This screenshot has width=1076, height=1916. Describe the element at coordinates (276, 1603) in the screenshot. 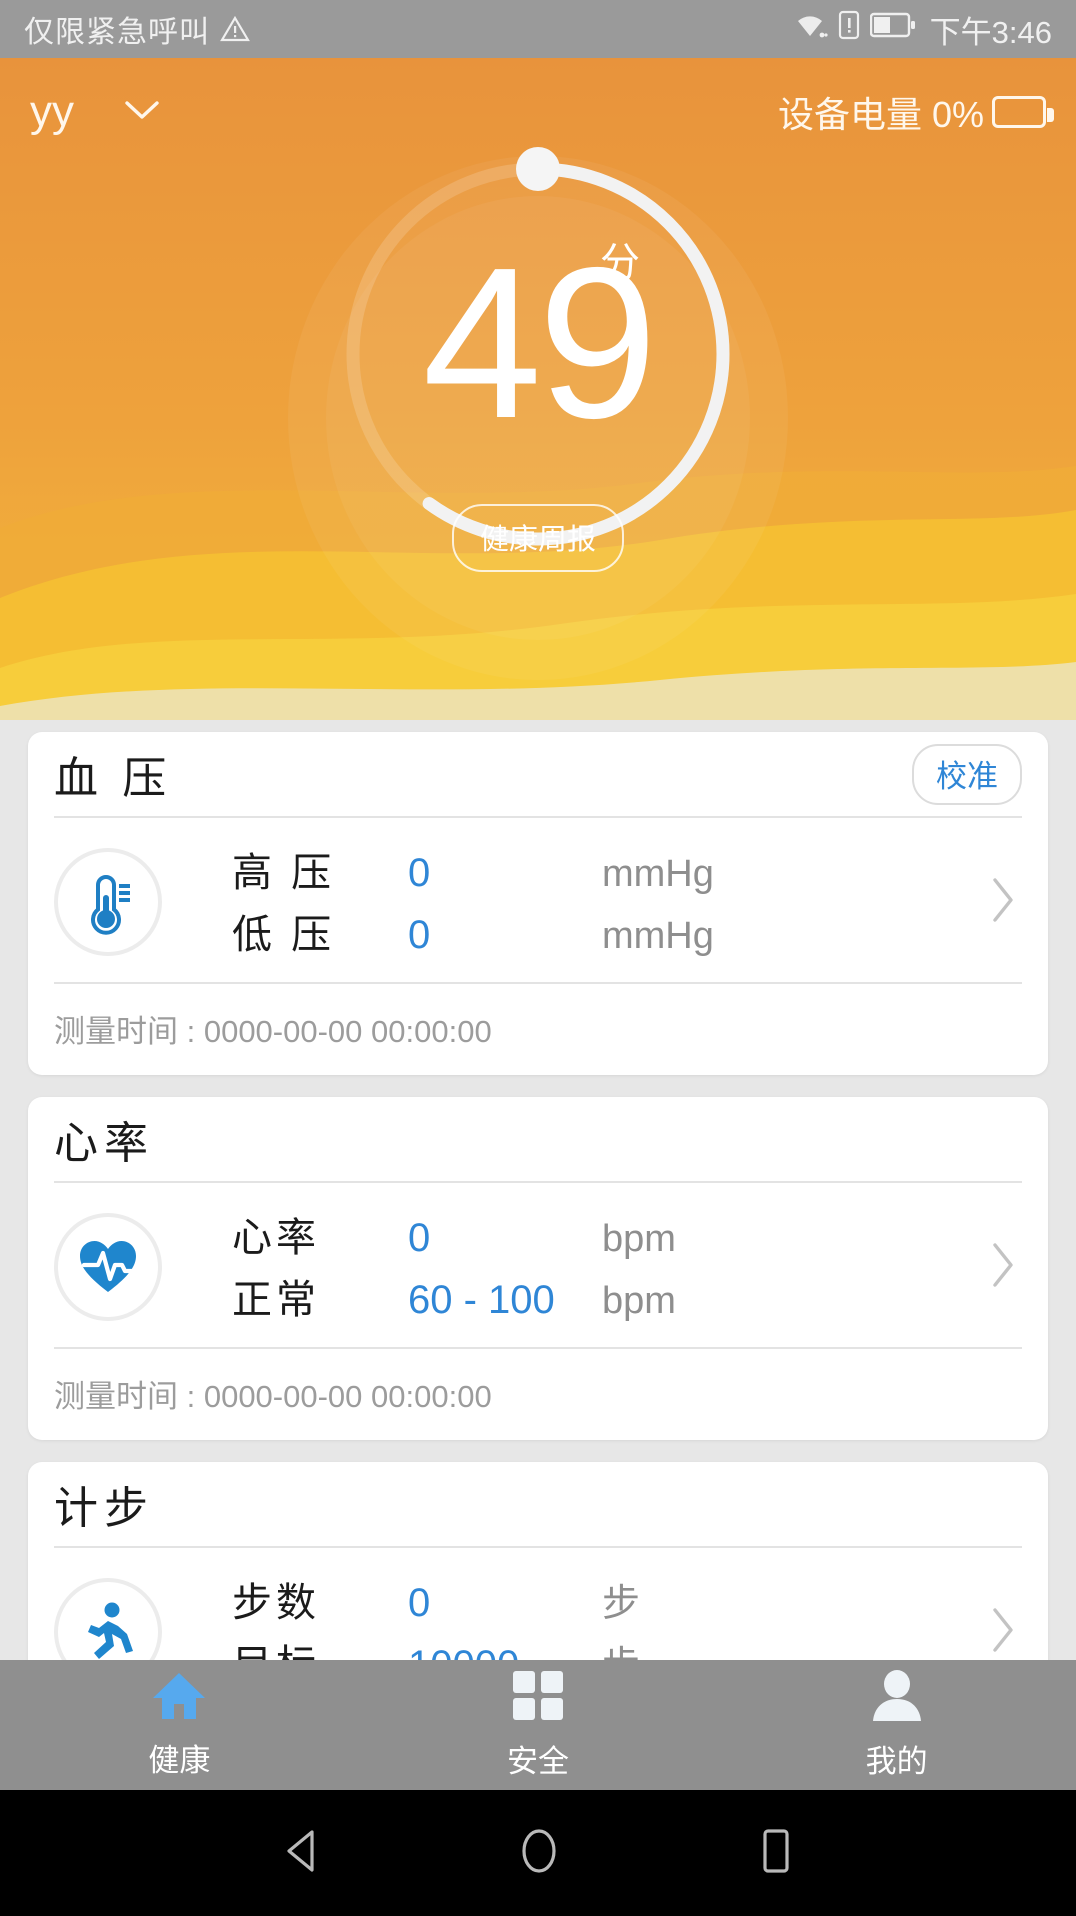

I see `row-label: 步数` at that location.